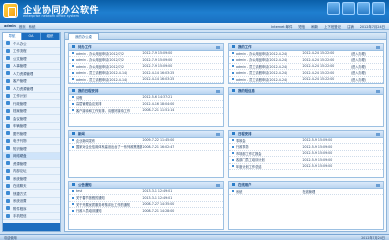 The height and width of the screenshot is (240, 389). Describe the element at coordinates (10, 25) in the screenshot. I see `user-label: admin` at that location.